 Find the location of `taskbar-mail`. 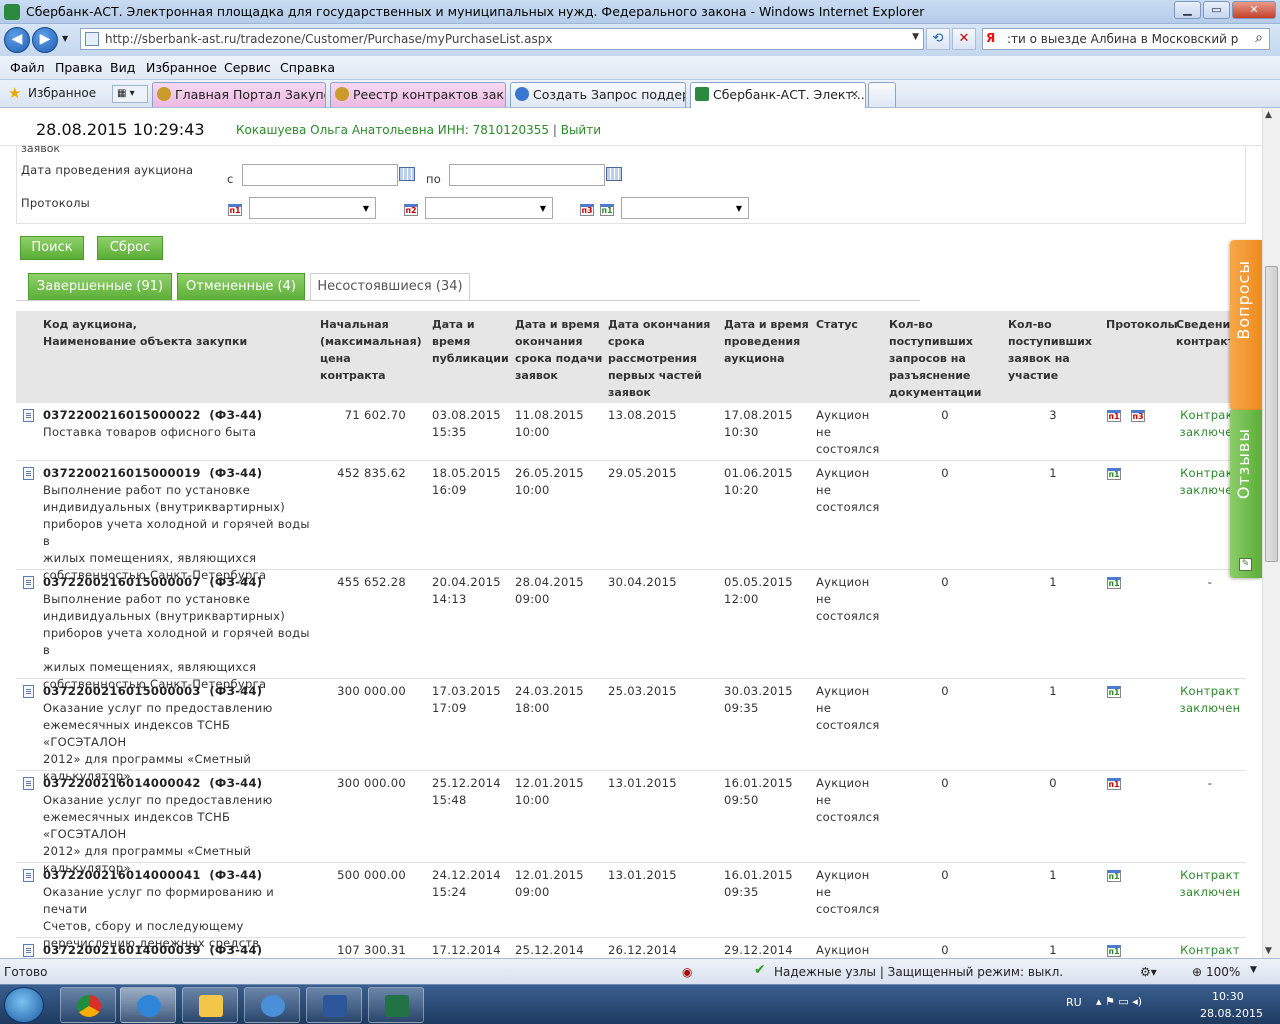

taskbar-mail is located at coordinates (272, 1005).